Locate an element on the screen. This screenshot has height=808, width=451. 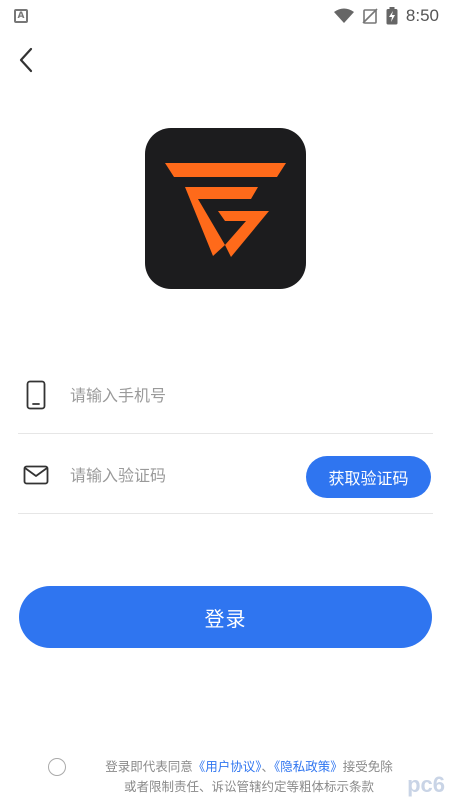
watermark: pc6 is located at coordinates (426, 784).